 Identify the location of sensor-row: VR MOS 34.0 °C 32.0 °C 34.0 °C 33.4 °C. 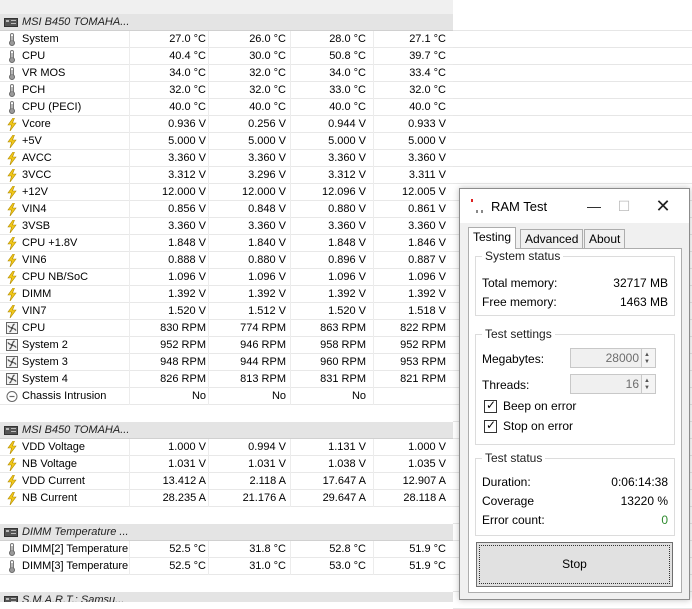
(226, 73).